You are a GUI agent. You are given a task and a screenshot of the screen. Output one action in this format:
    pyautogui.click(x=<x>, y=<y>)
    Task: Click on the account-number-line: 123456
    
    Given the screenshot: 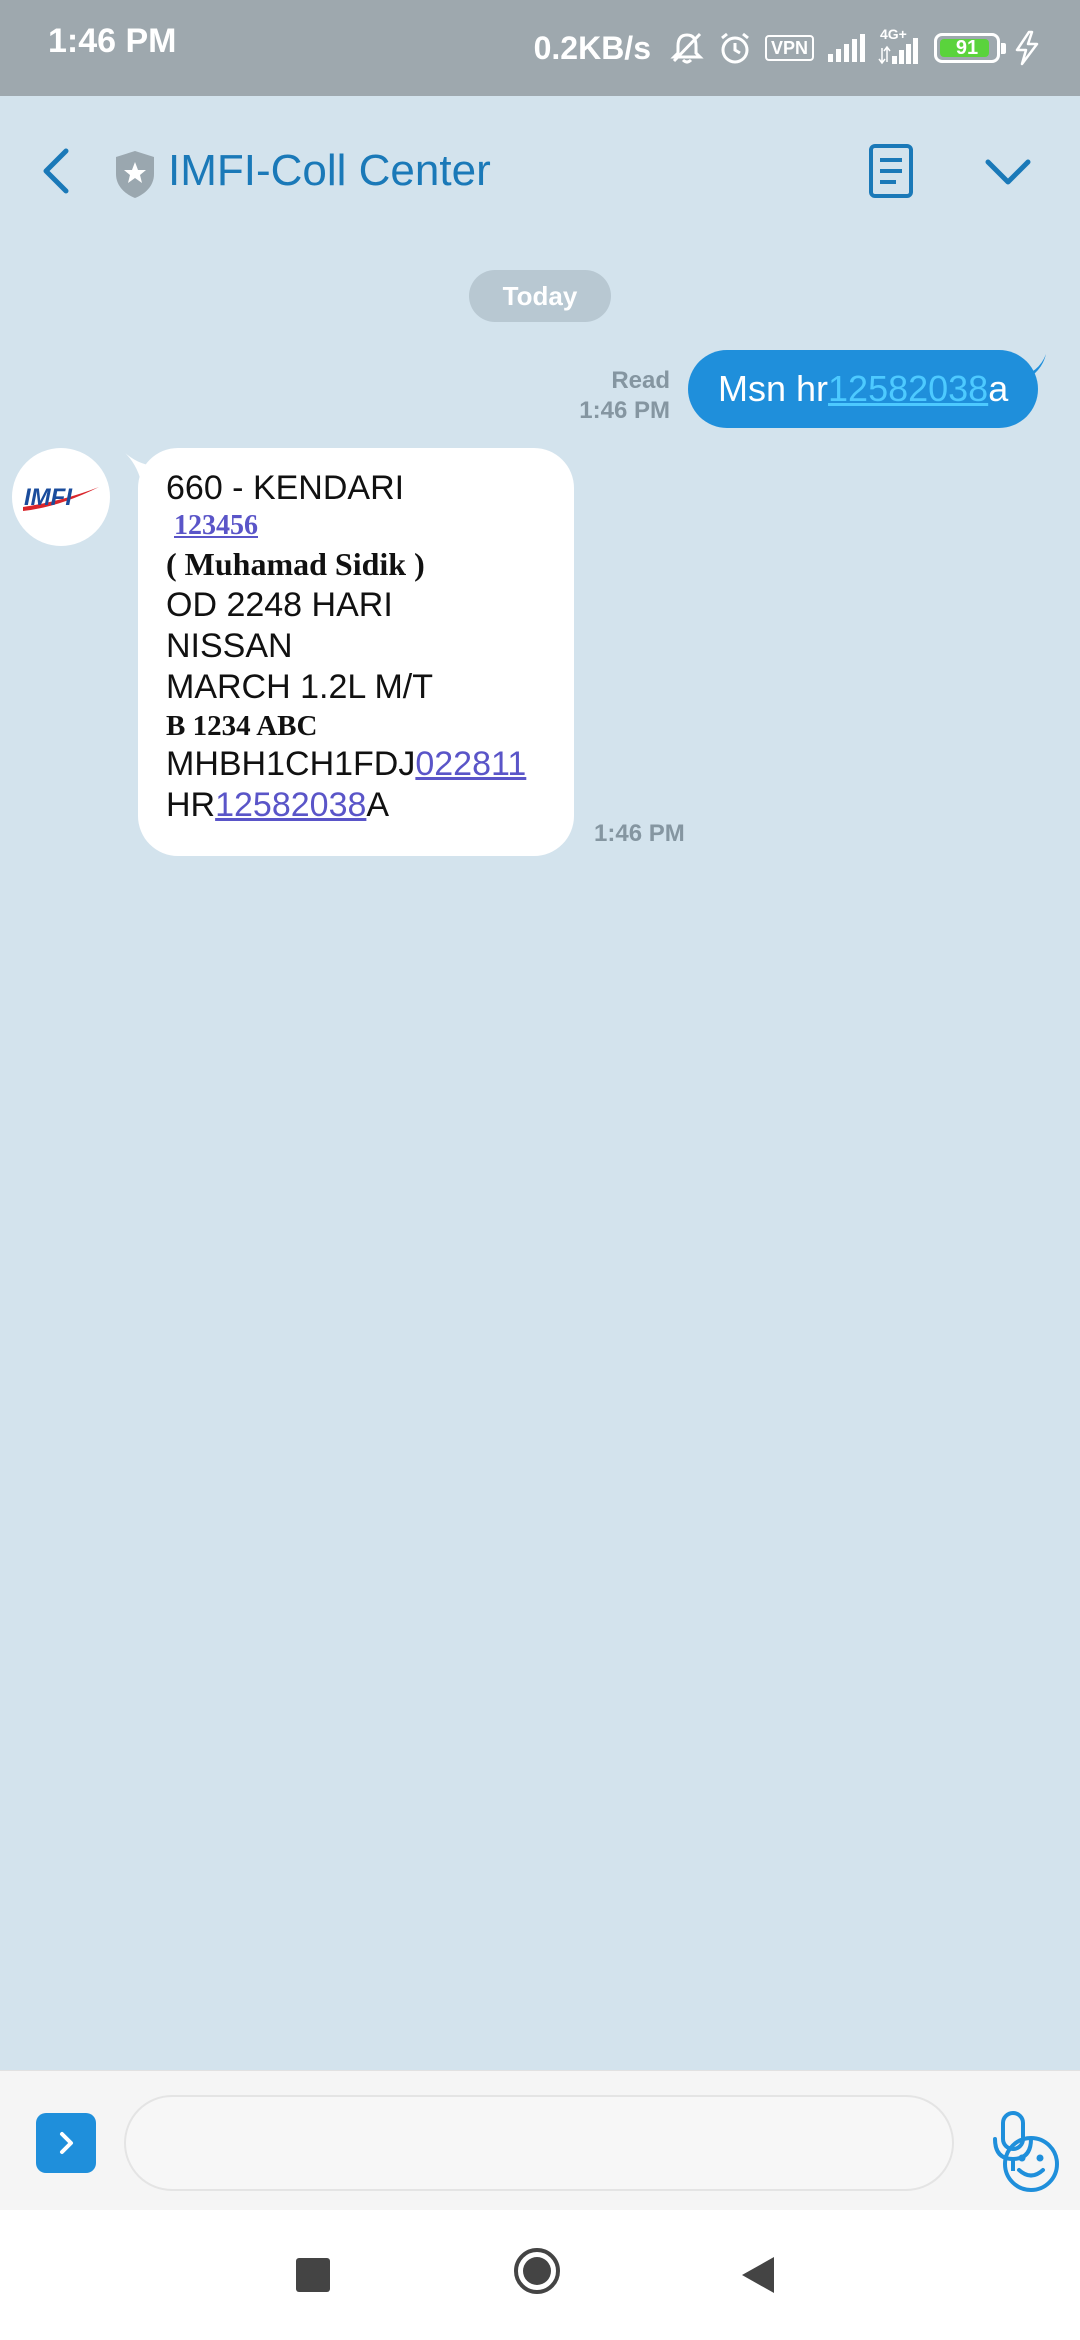 What is the action you would take?
    pyautogui.click(x=370, y=526)
    